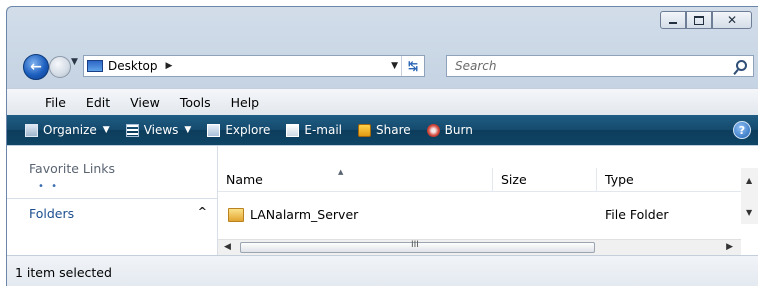 The width and height of the screenshot is (758, 286). I want to click on organize-label: Organize, so click(70, 130).